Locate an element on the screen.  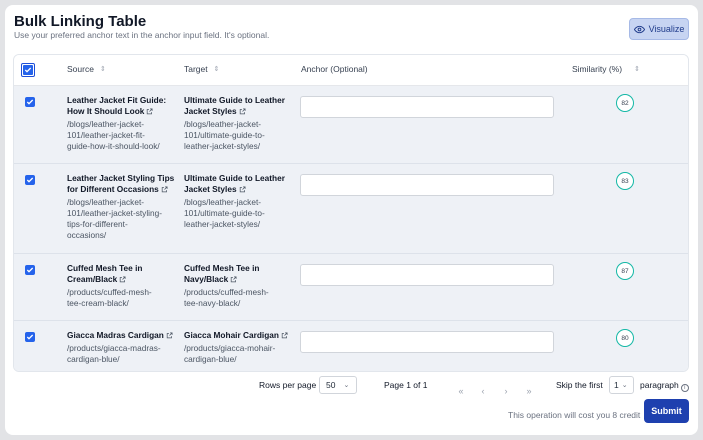
source-title: Cuffed Mesh Tee in Cream/Black is located at coordinates (104, 274).